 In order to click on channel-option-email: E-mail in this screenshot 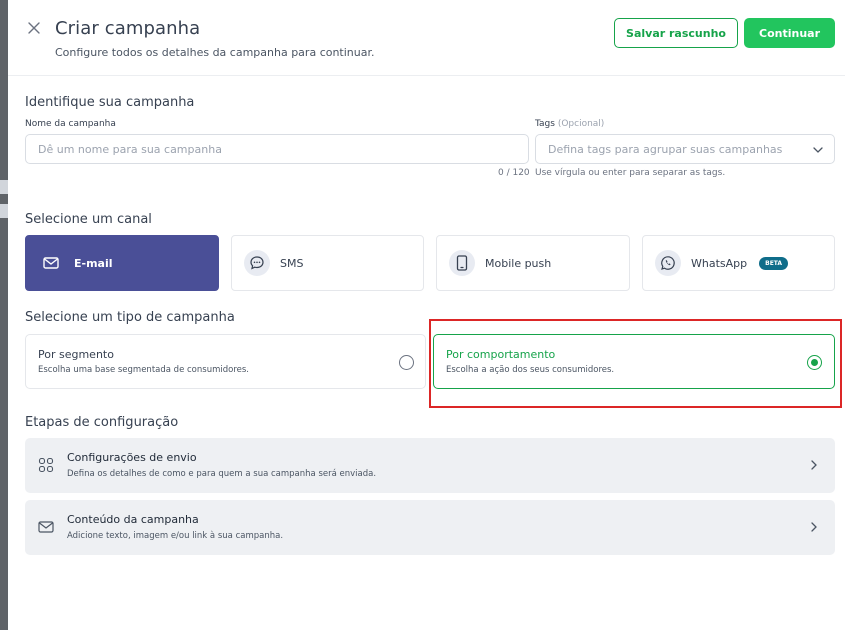, I will do `click(122, 263)`.